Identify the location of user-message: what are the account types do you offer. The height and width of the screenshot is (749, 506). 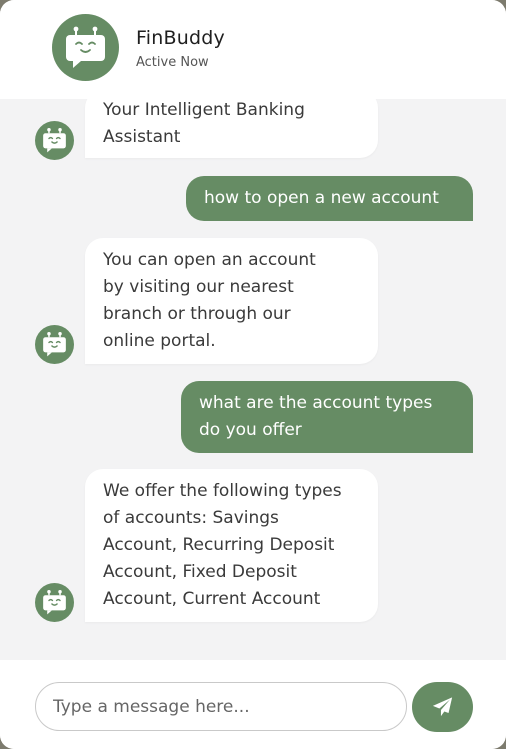
(327, 417).